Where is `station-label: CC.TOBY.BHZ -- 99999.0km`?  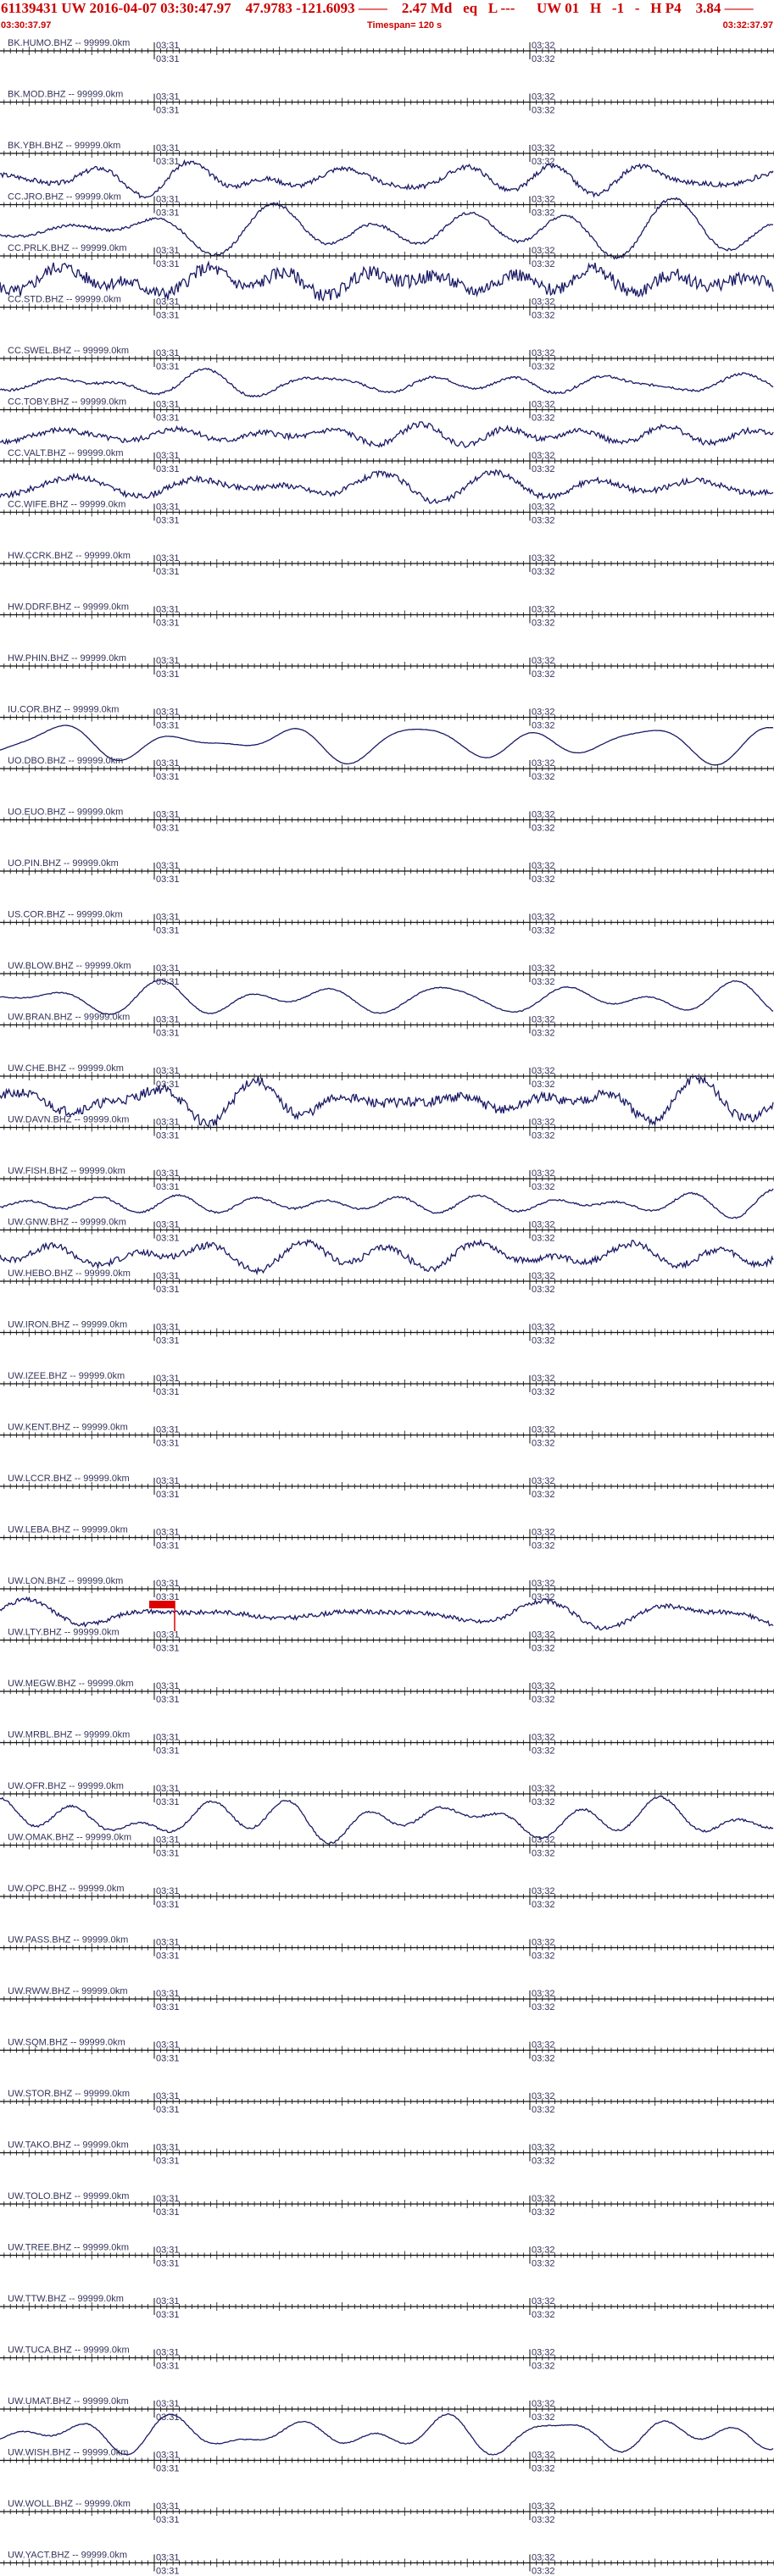 station-label: CC.TOBY.BHZ -- 99999.0km is located at coordinates (67, 402).